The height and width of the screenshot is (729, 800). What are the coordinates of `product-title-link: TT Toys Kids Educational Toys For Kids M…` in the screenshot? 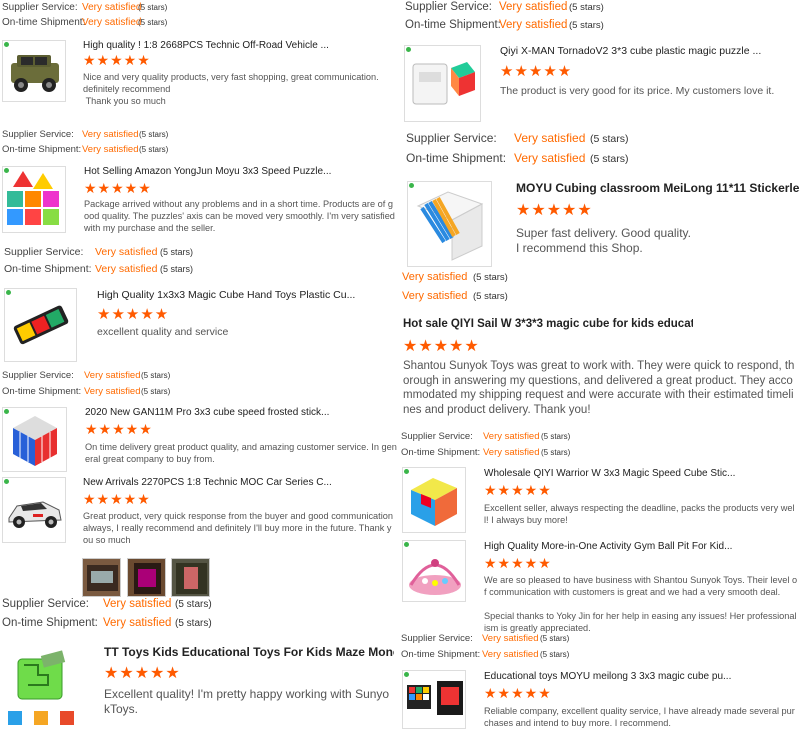 It's located at (249, 652).